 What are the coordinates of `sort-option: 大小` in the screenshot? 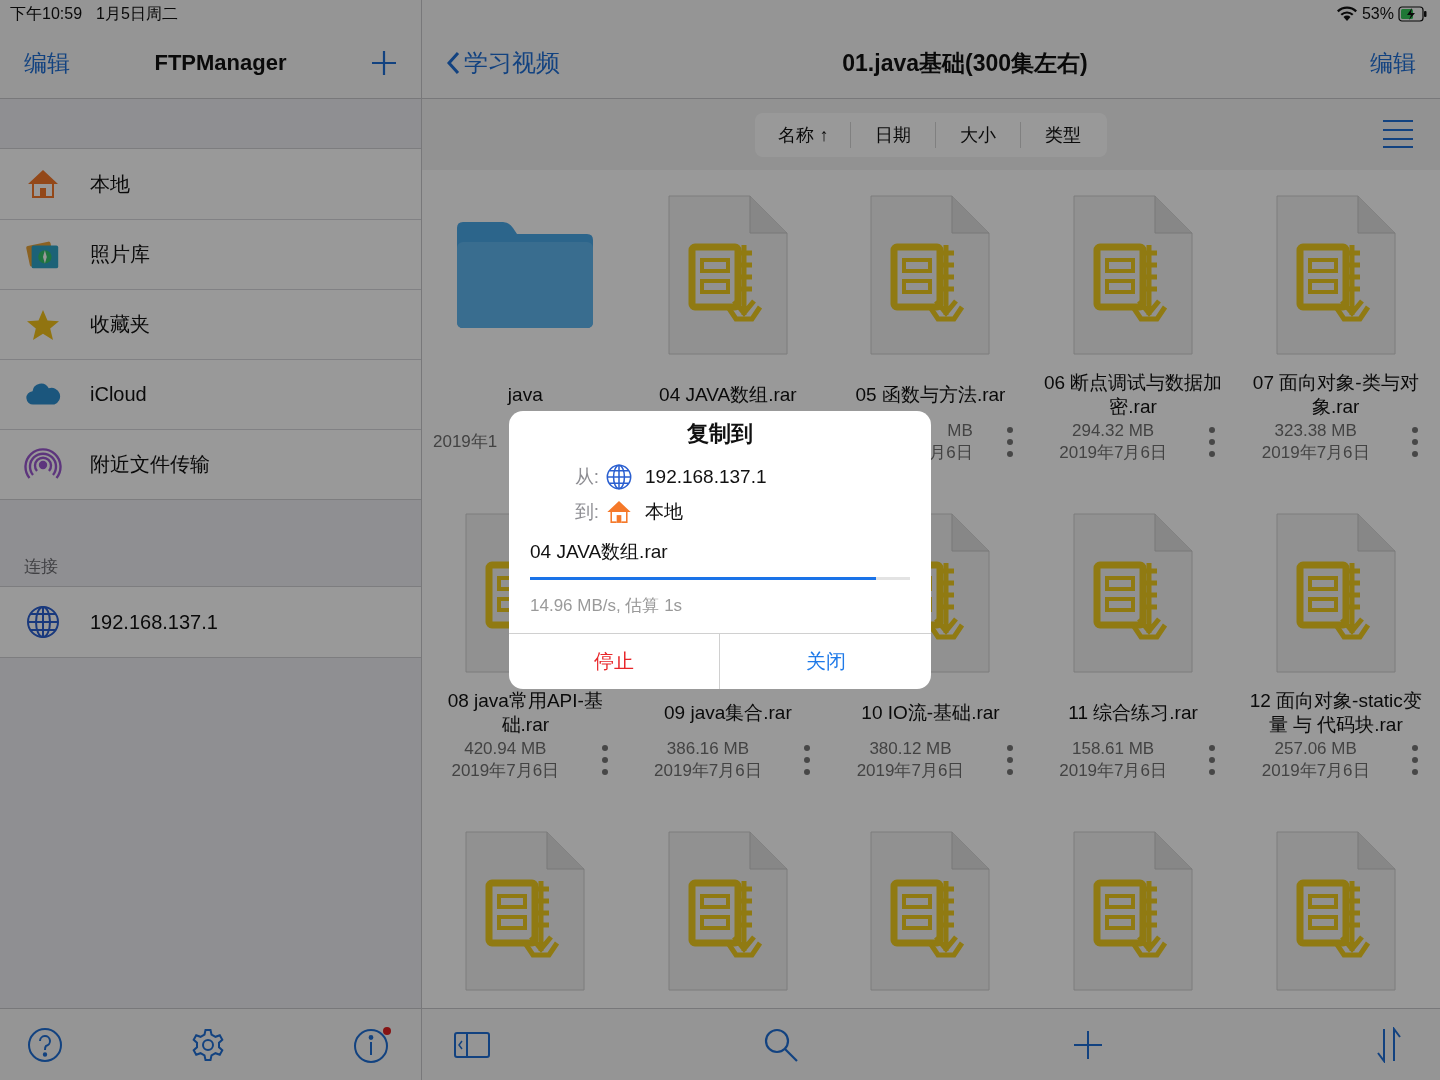 It's located at (977, 134).